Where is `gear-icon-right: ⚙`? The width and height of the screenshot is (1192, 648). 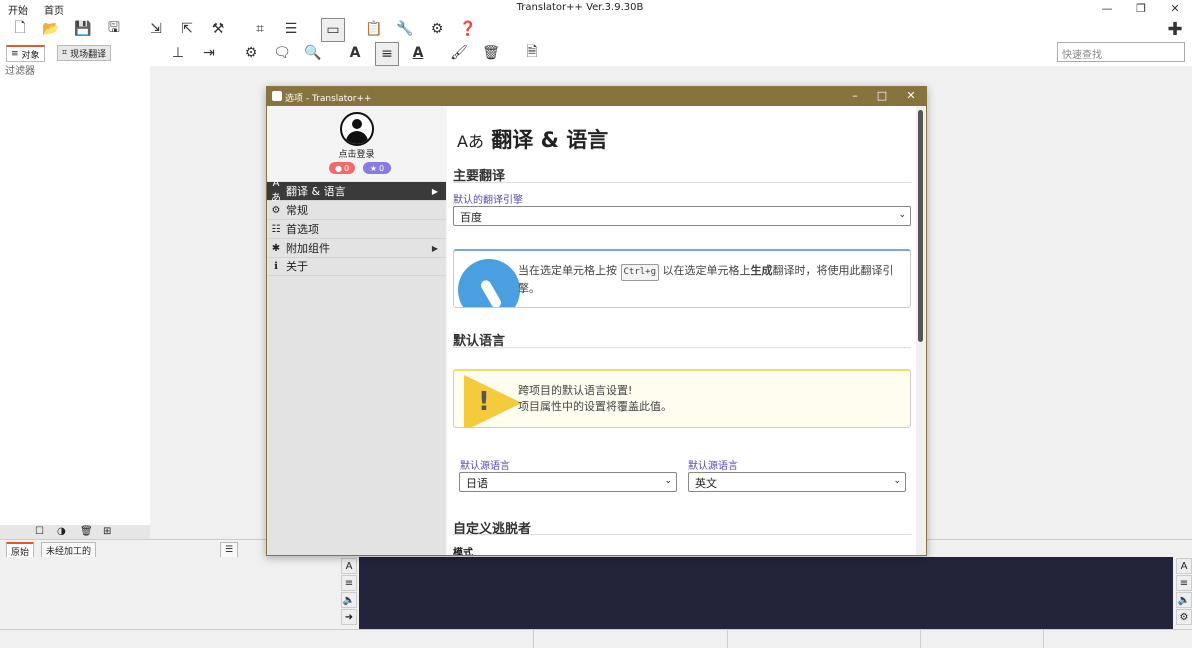 gear-icon-right: ⚙ is located at coordinates (1184, 617).